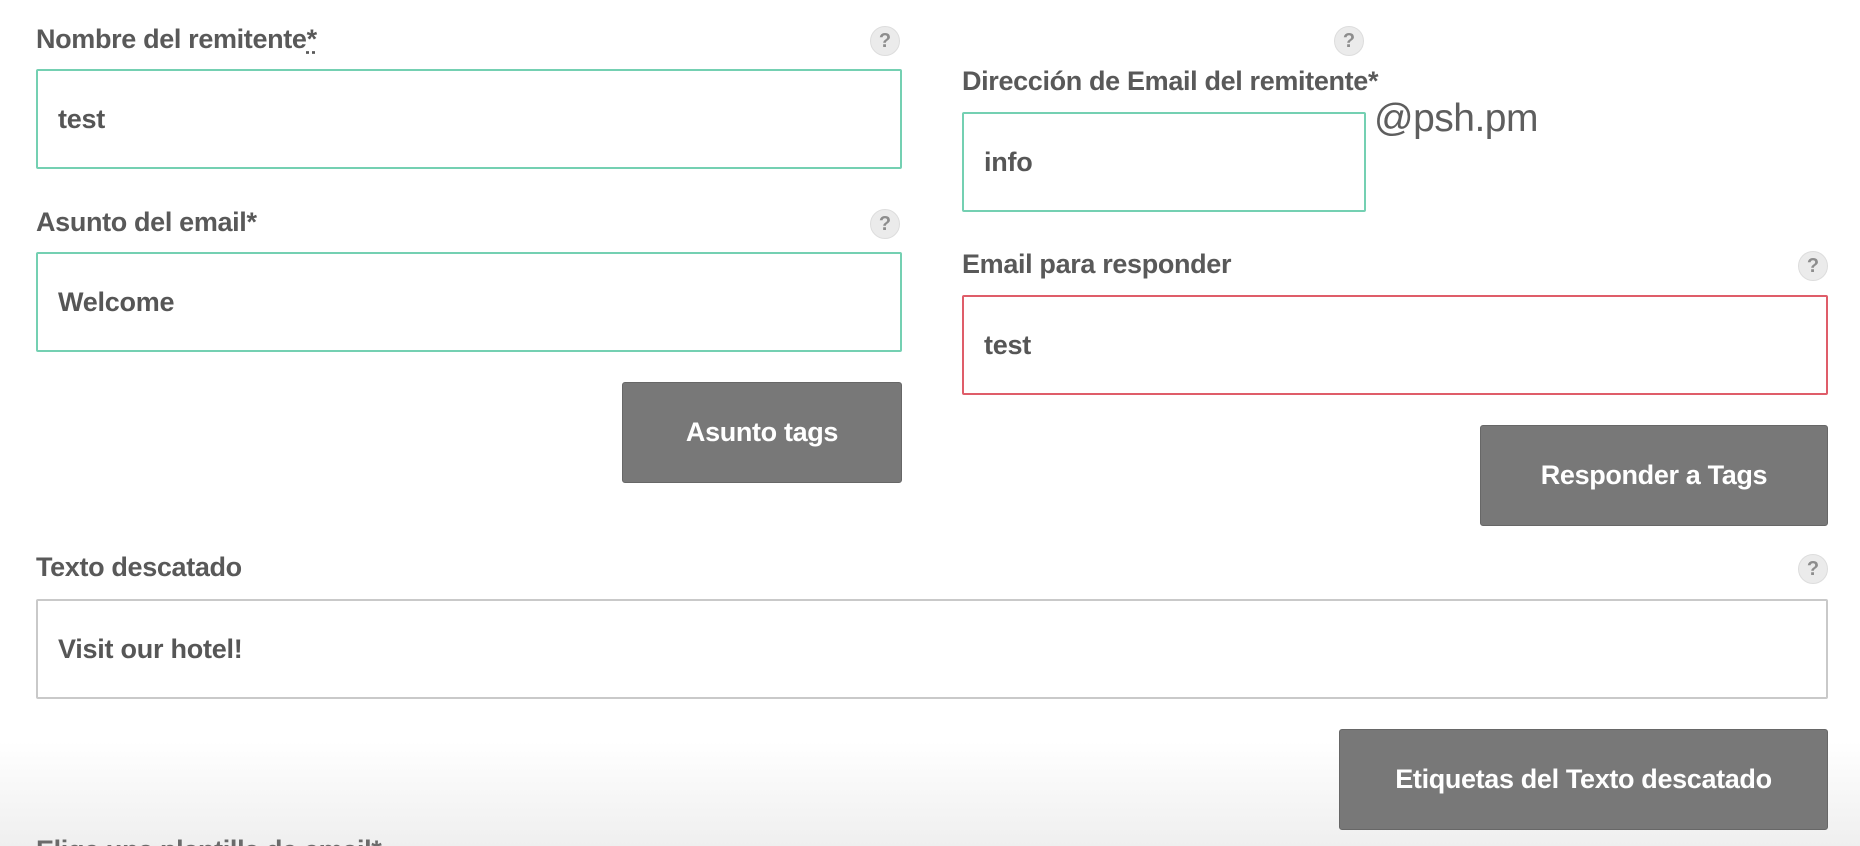  Describe the element at coordinates (1456, 118) in the screenshot. I see `sender-email-domain: @psh.pm` at that location.